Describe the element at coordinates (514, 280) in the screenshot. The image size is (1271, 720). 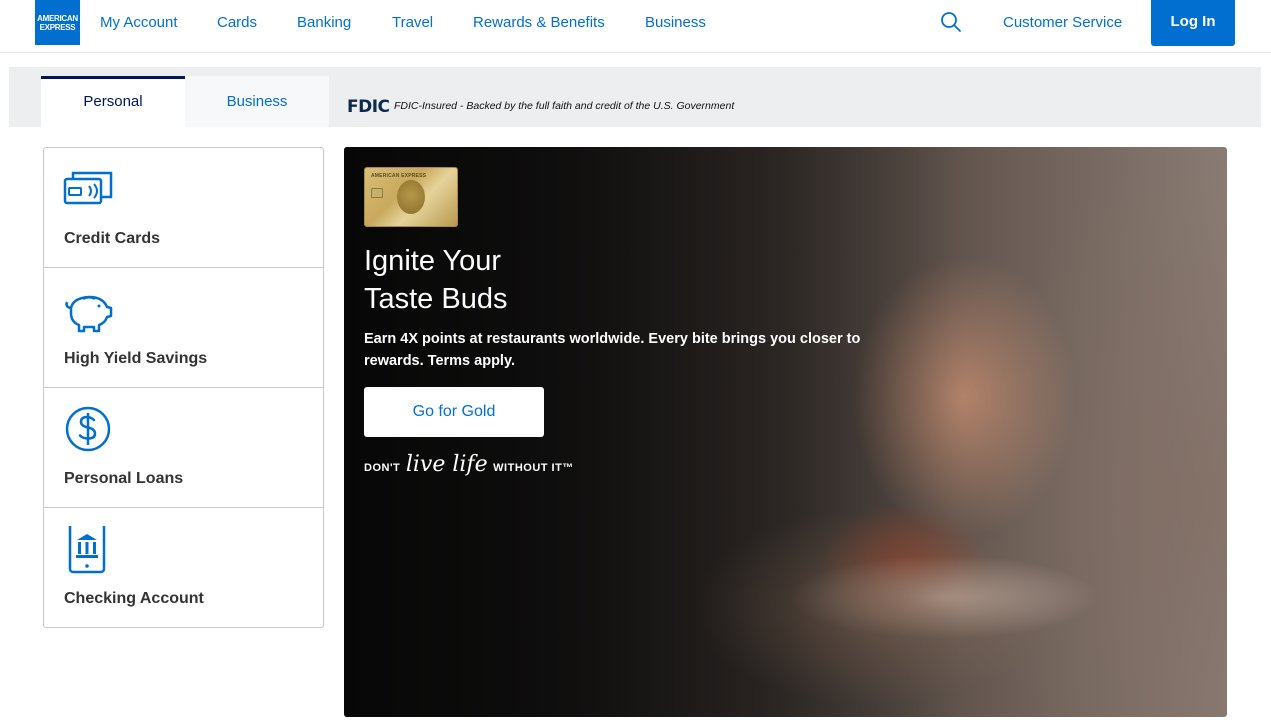
I see `hero-title: Ignite Your Taste Buds` at that location.